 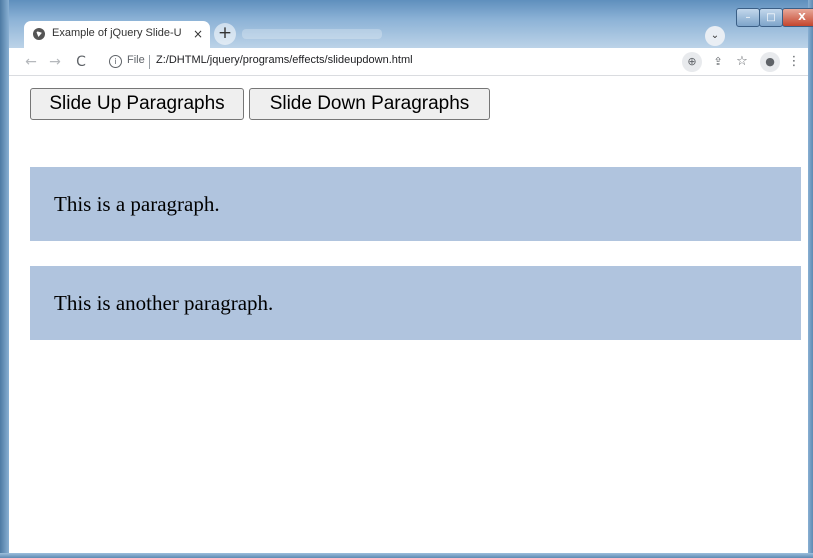 I want to click on window-border-right, so click(x=810, y=279).